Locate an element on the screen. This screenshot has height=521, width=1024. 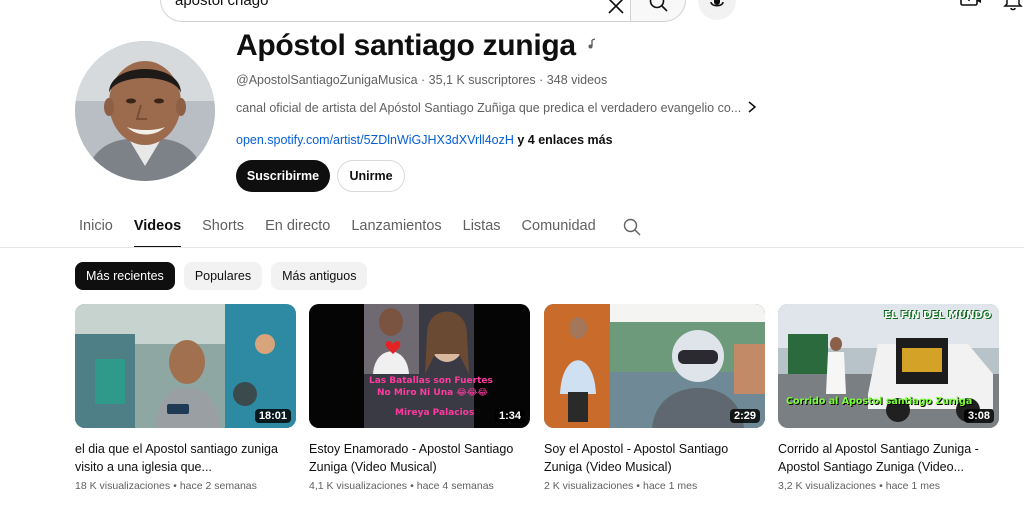
chip-mas-recientes: Más recientes is located at coordinates (125, 276).